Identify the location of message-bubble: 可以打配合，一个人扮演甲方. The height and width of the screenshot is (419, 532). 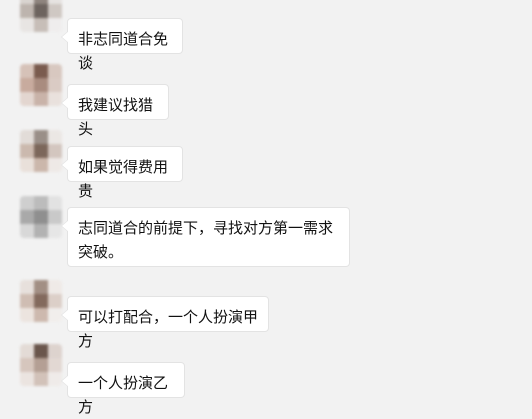
(165, 323).